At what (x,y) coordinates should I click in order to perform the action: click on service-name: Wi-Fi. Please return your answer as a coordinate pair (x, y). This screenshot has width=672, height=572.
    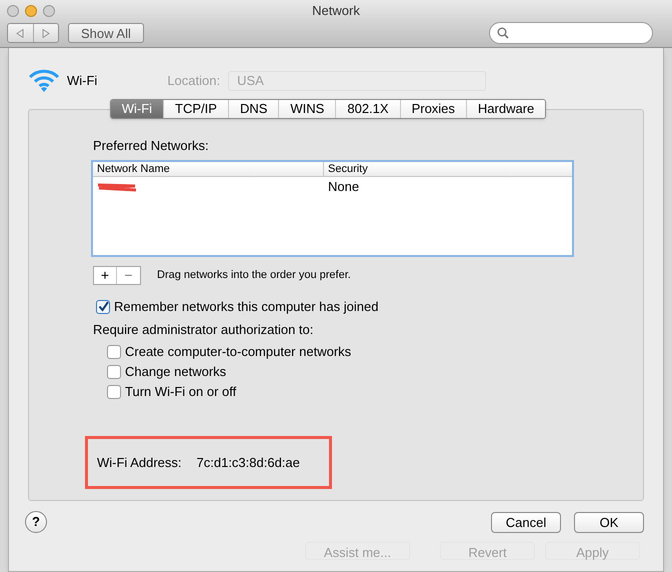
    Looking at the image, I should click on (82, 81).